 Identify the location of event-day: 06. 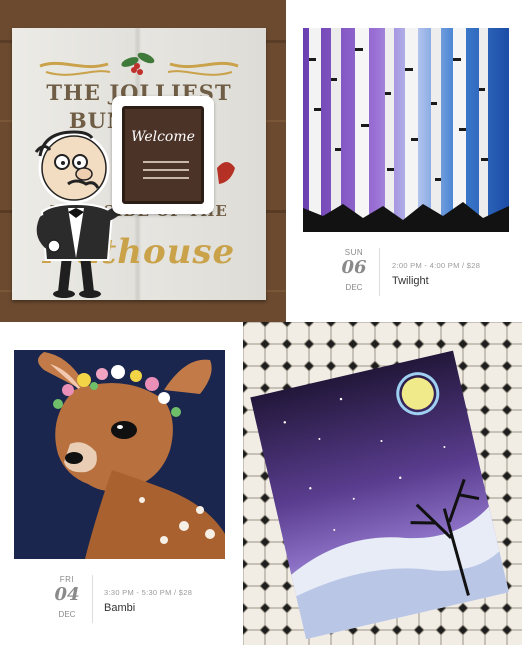
(354, 267).